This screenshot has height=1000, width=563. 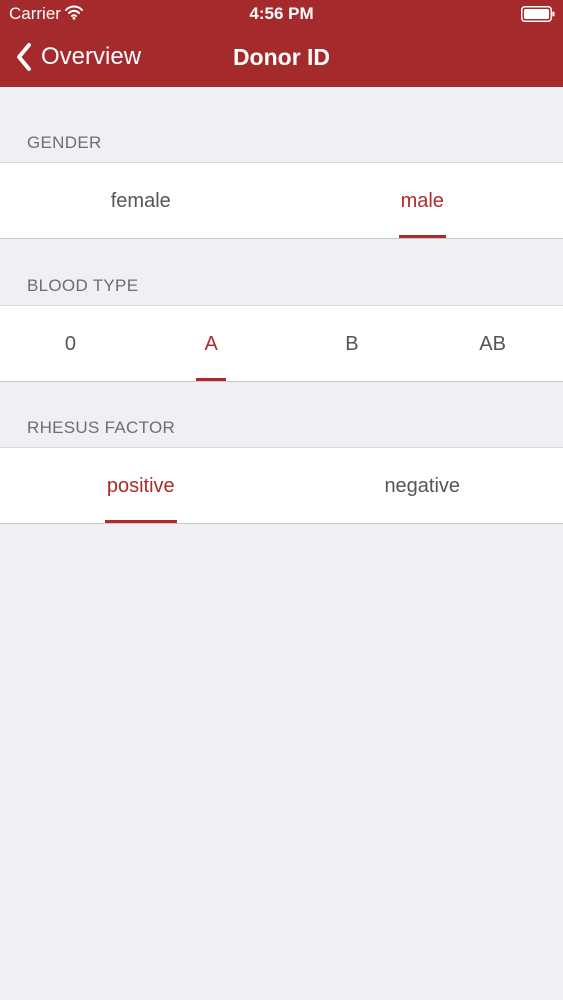 What do you see at coordinates (83, 285) in the screenshot?
I see `section-label-blood-type: BLOOD TYPE` at bounding box center [83, 285].